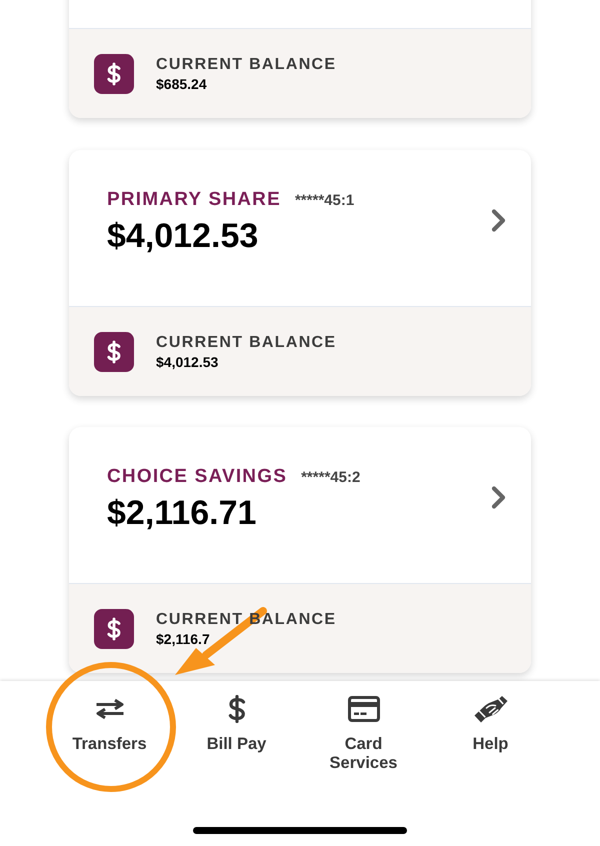  What do you see at coordinates (364, 709) in the screenshot?
I see `credit-card-icon` at bounding box center [364, 709].